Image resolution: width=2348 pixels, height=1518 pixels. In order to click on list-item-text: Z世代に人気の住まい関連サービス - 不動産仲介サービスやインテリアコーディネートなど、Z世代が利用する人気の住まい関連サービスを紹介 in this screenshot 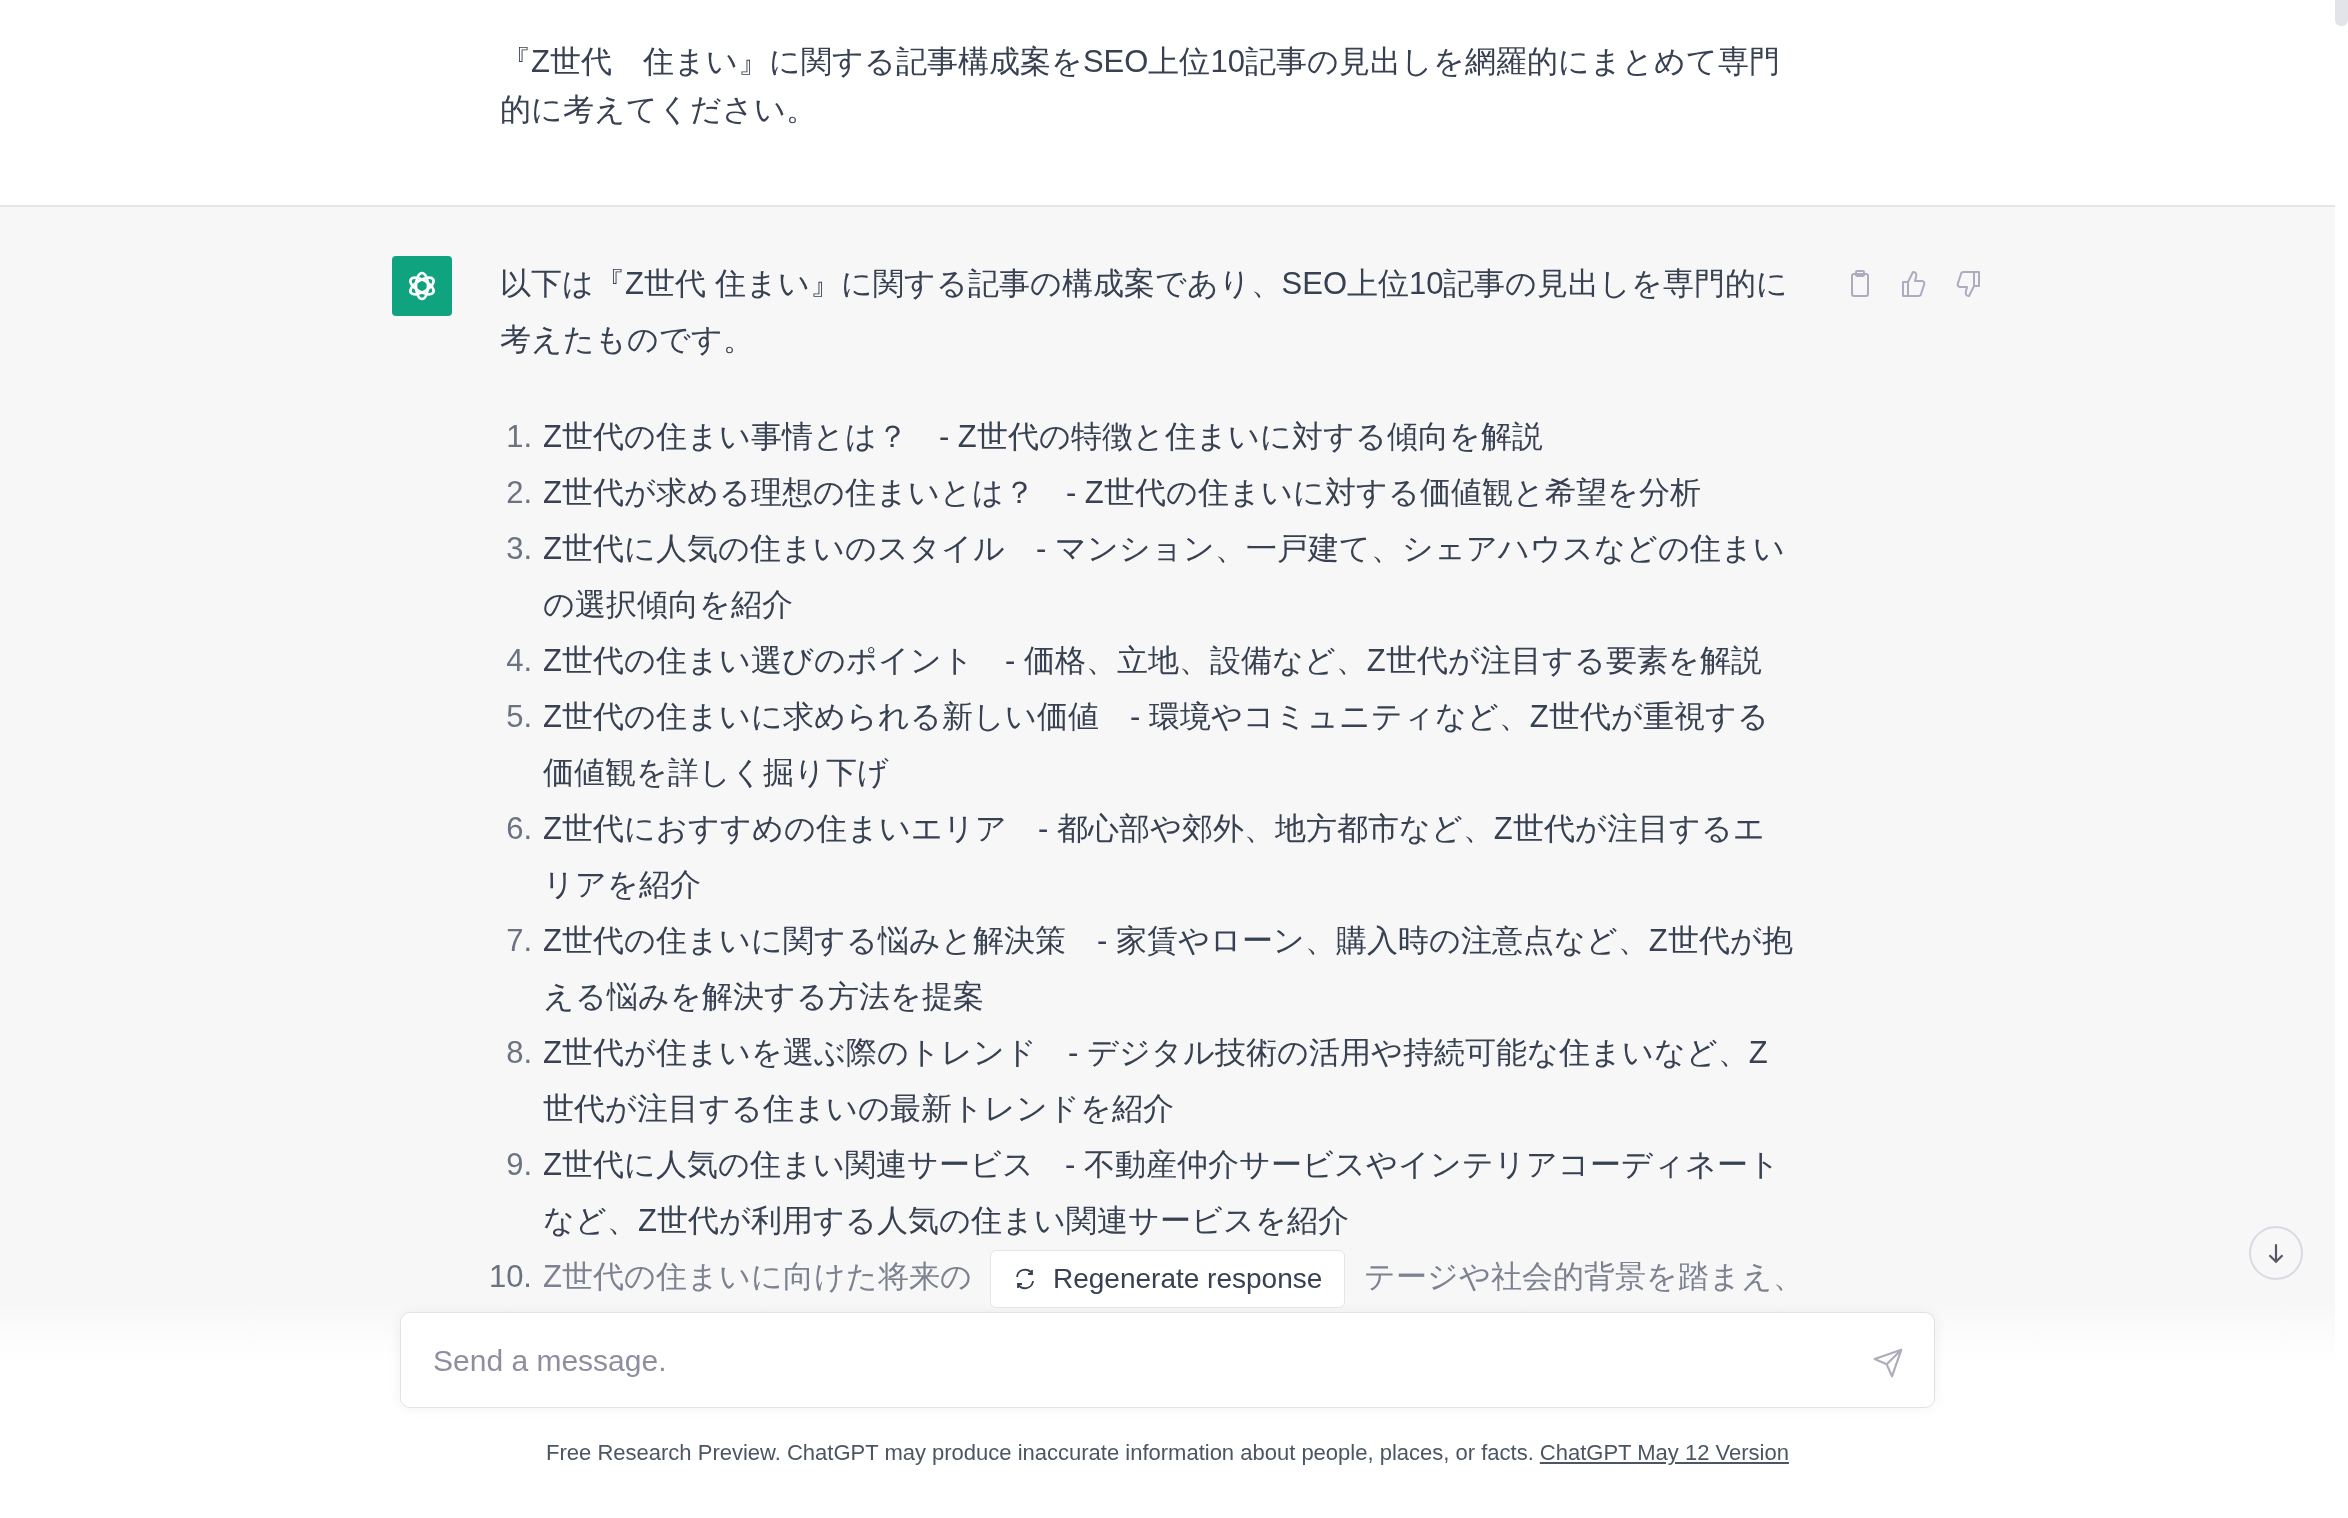, I will do `click(1162, 1193)`.